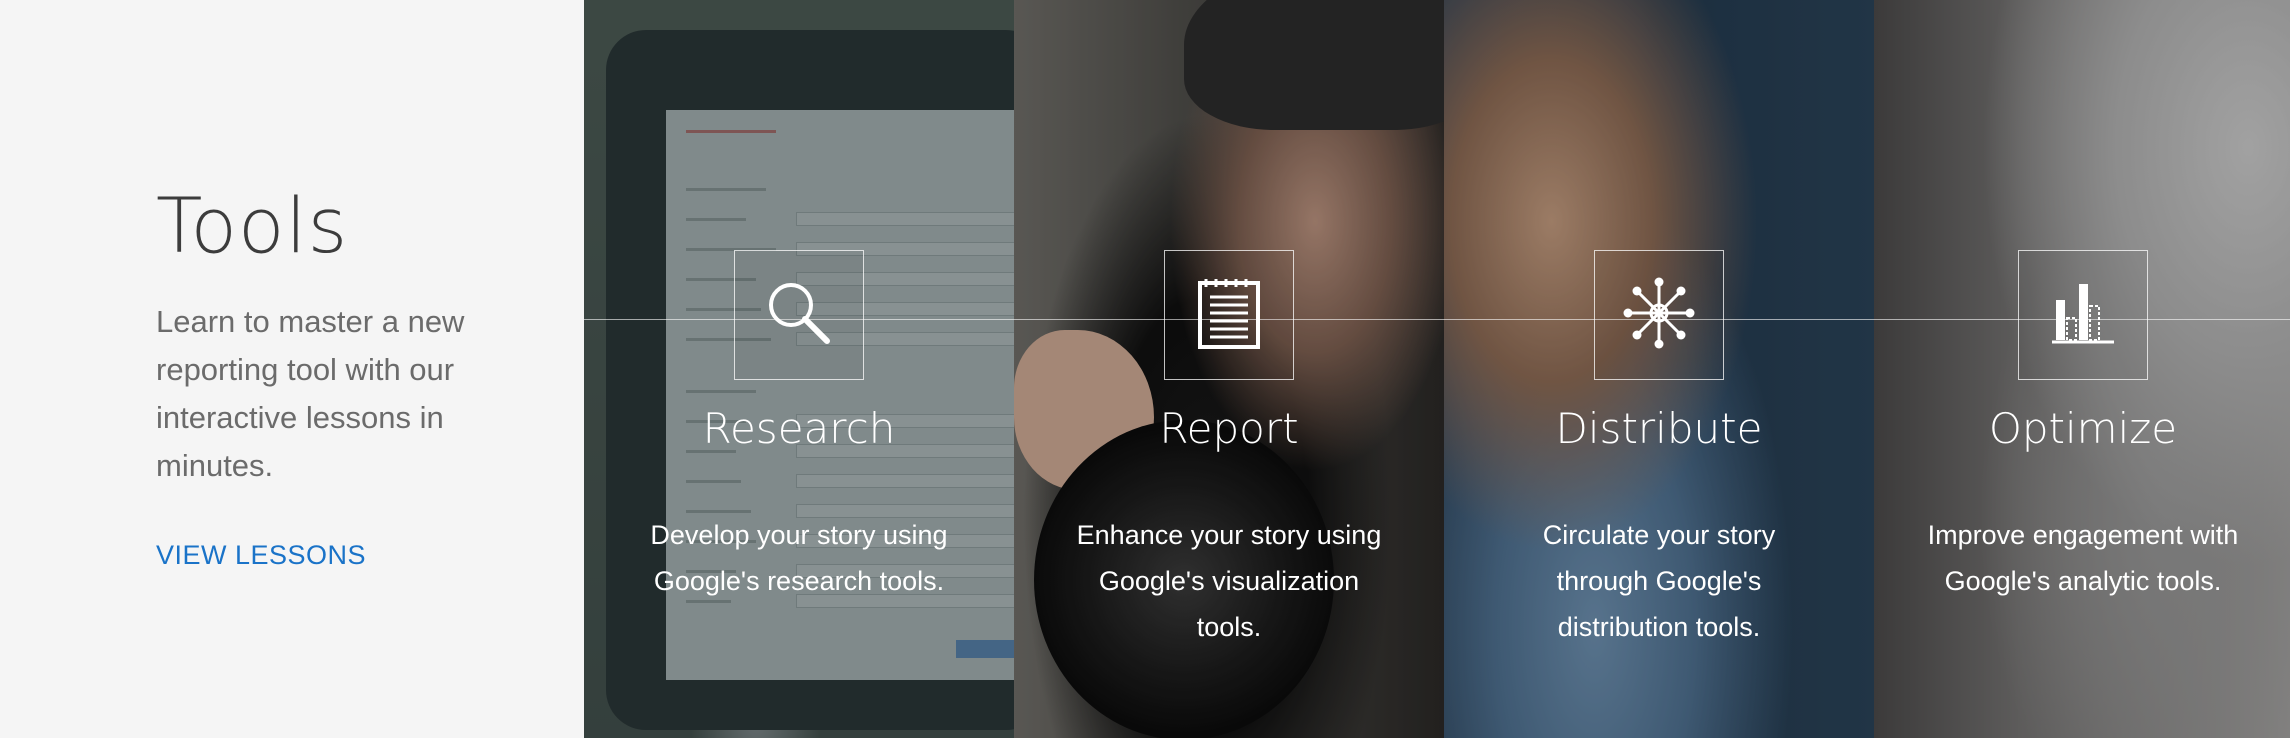 Image resolution: width=2290 pixels, height=738 pixels. I want to click on tool-name: Report, so click(1229, 428).